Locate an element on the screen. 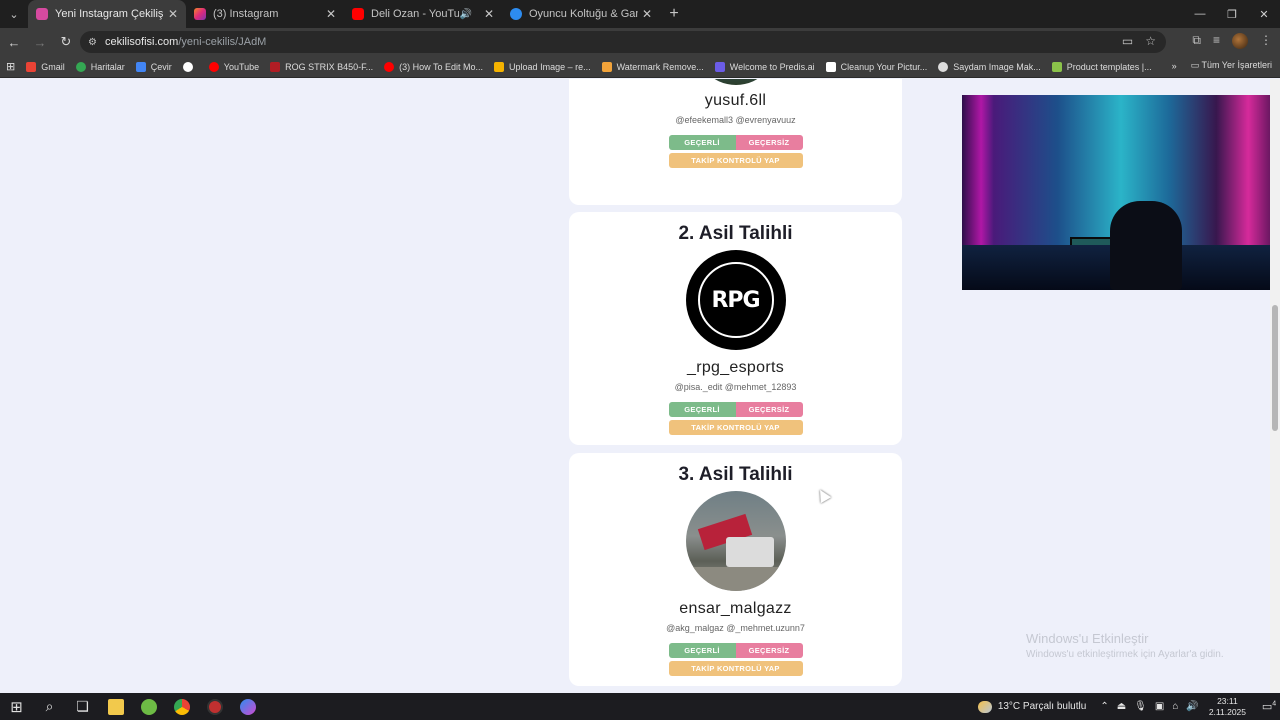 The height and width of the screenshot is (720, 1280). new-tab-icon: + is located at coordinates (674, 14).